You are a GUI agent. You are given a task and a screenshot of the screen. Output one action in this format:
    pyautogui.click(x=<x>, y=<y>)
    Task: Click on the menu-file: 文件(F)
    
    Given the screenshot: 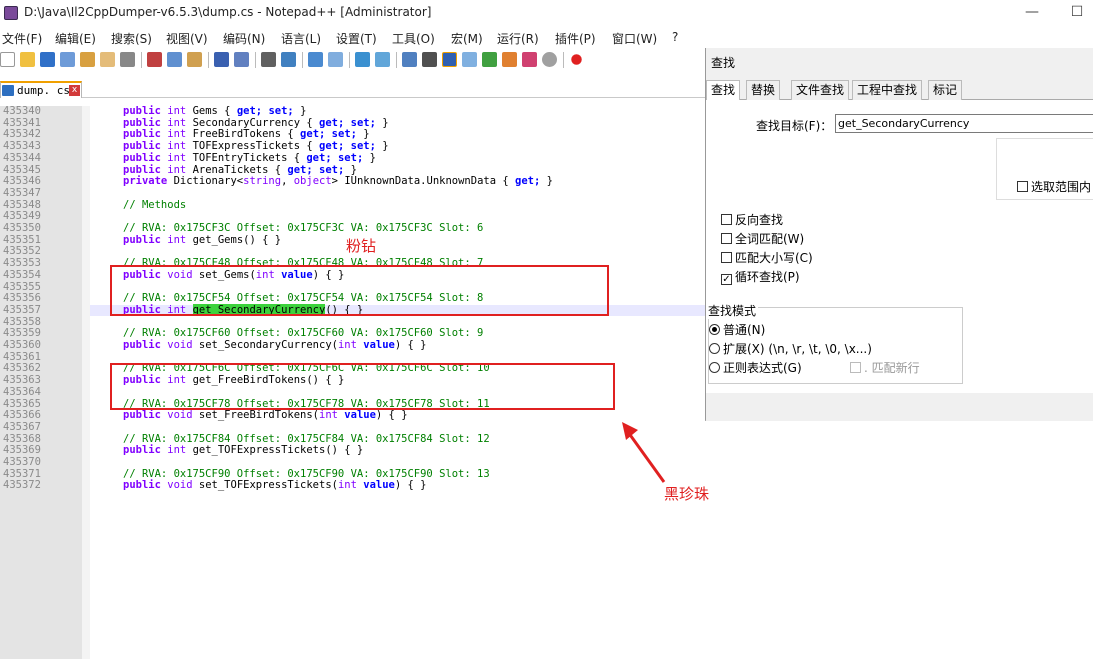 What is the action you would take?
    pyautogui.click(x=22, y=38)
    